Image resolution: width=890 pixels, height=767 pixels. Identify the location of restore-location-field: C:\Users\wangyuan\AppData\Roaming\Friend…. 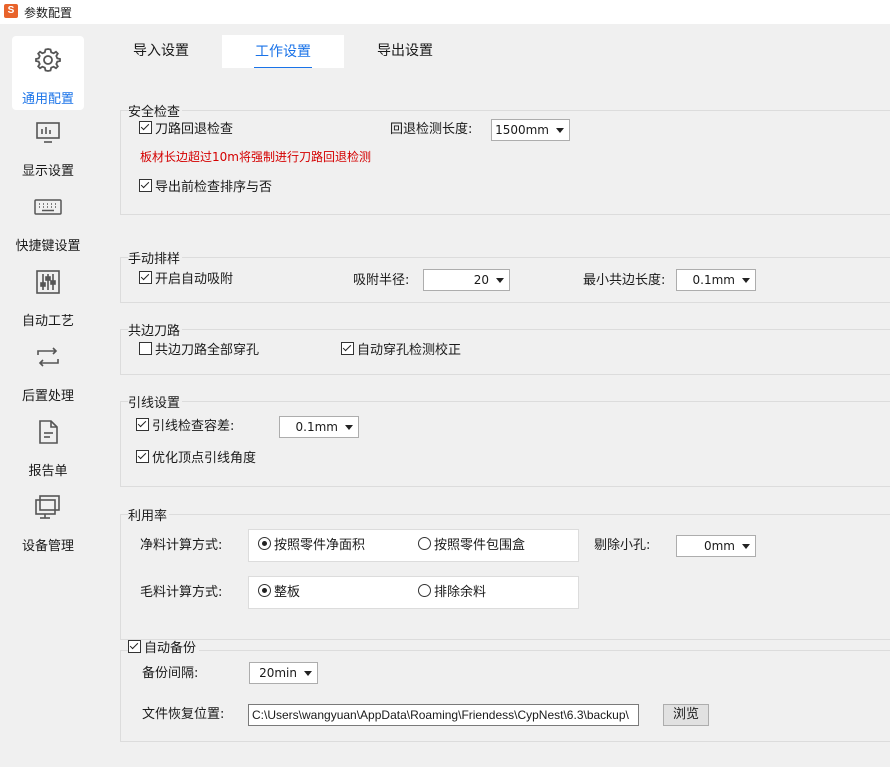
(443, 715).